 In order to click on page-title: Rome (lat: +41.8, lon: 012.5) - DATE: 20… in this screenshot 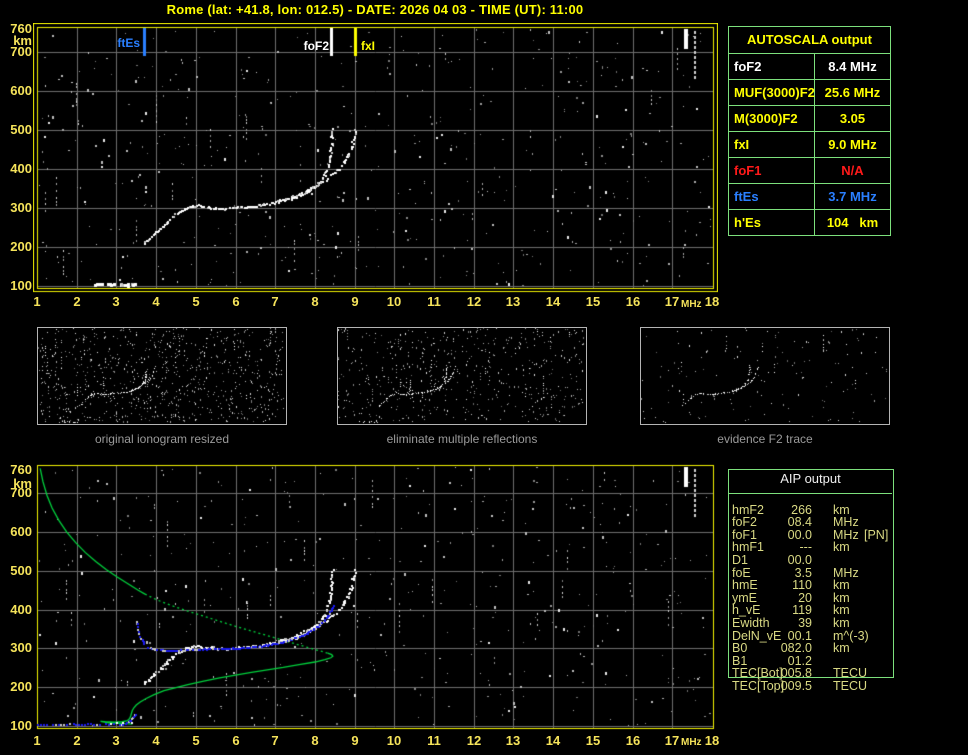, I will do `click(375, 9)`.